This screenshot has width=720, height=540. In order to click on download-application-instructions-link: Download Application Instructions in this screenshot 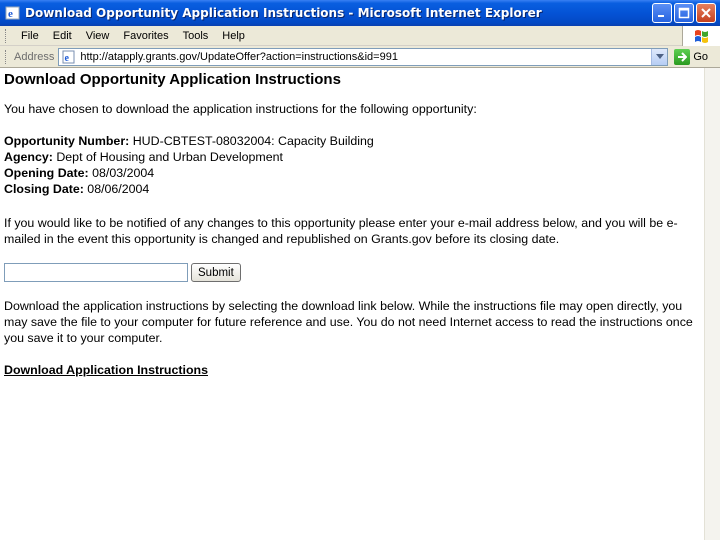, I will do `click(106, 370)`.